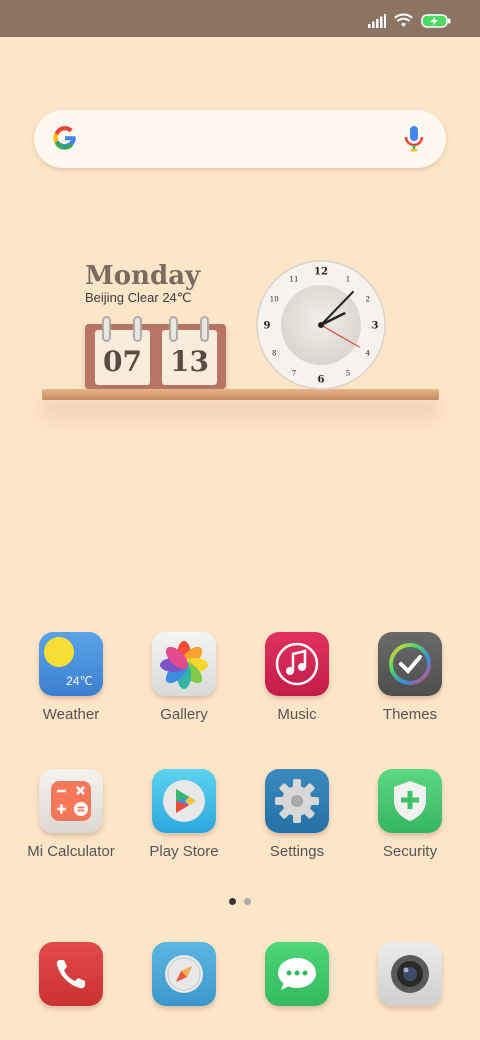  Describe the element at coordinates (184, 714) in the screenshot. I see `app-label: Gallery` at that location.